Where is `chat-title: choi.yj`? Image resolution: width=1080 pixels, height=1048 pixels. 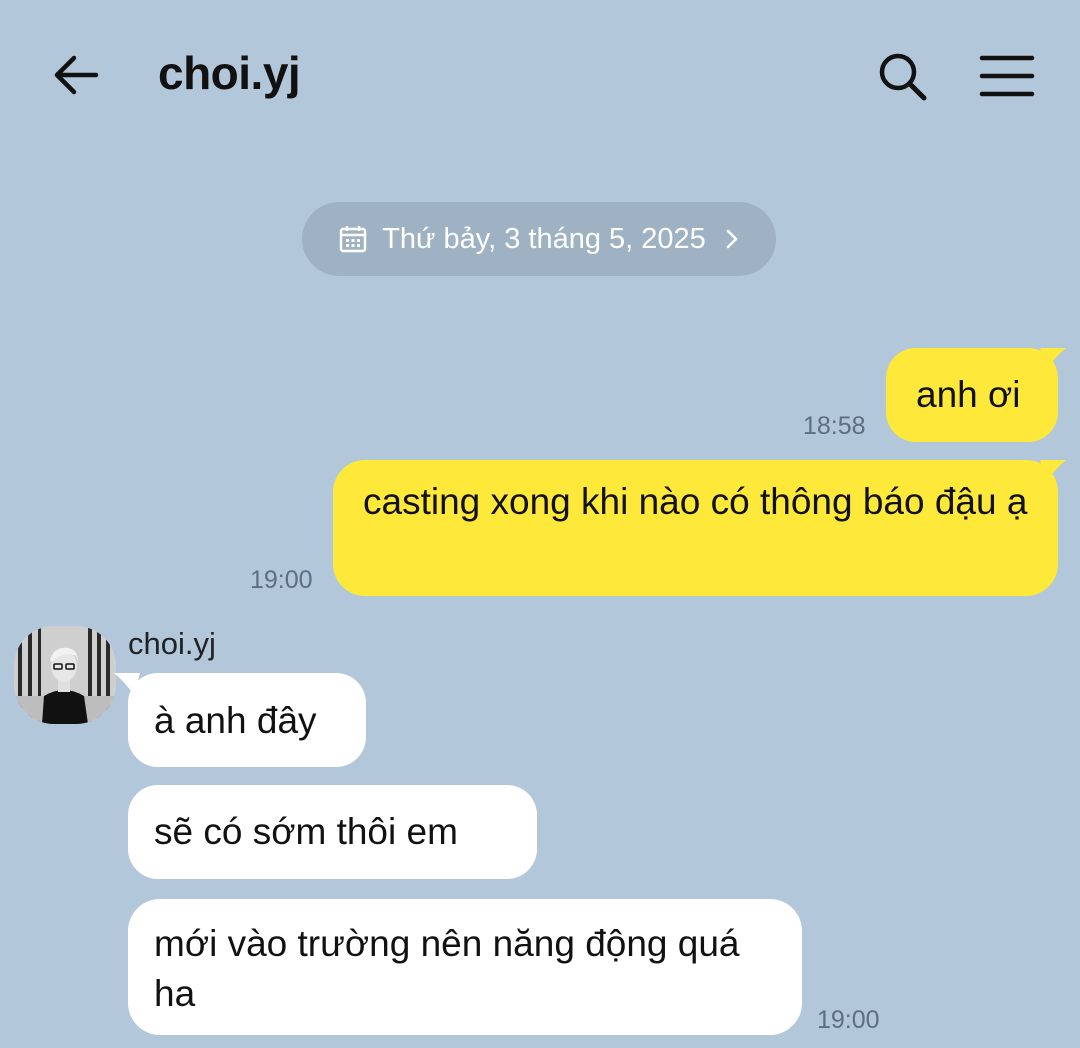 chat-title: choi.yj is located at coordinates (229, 73).